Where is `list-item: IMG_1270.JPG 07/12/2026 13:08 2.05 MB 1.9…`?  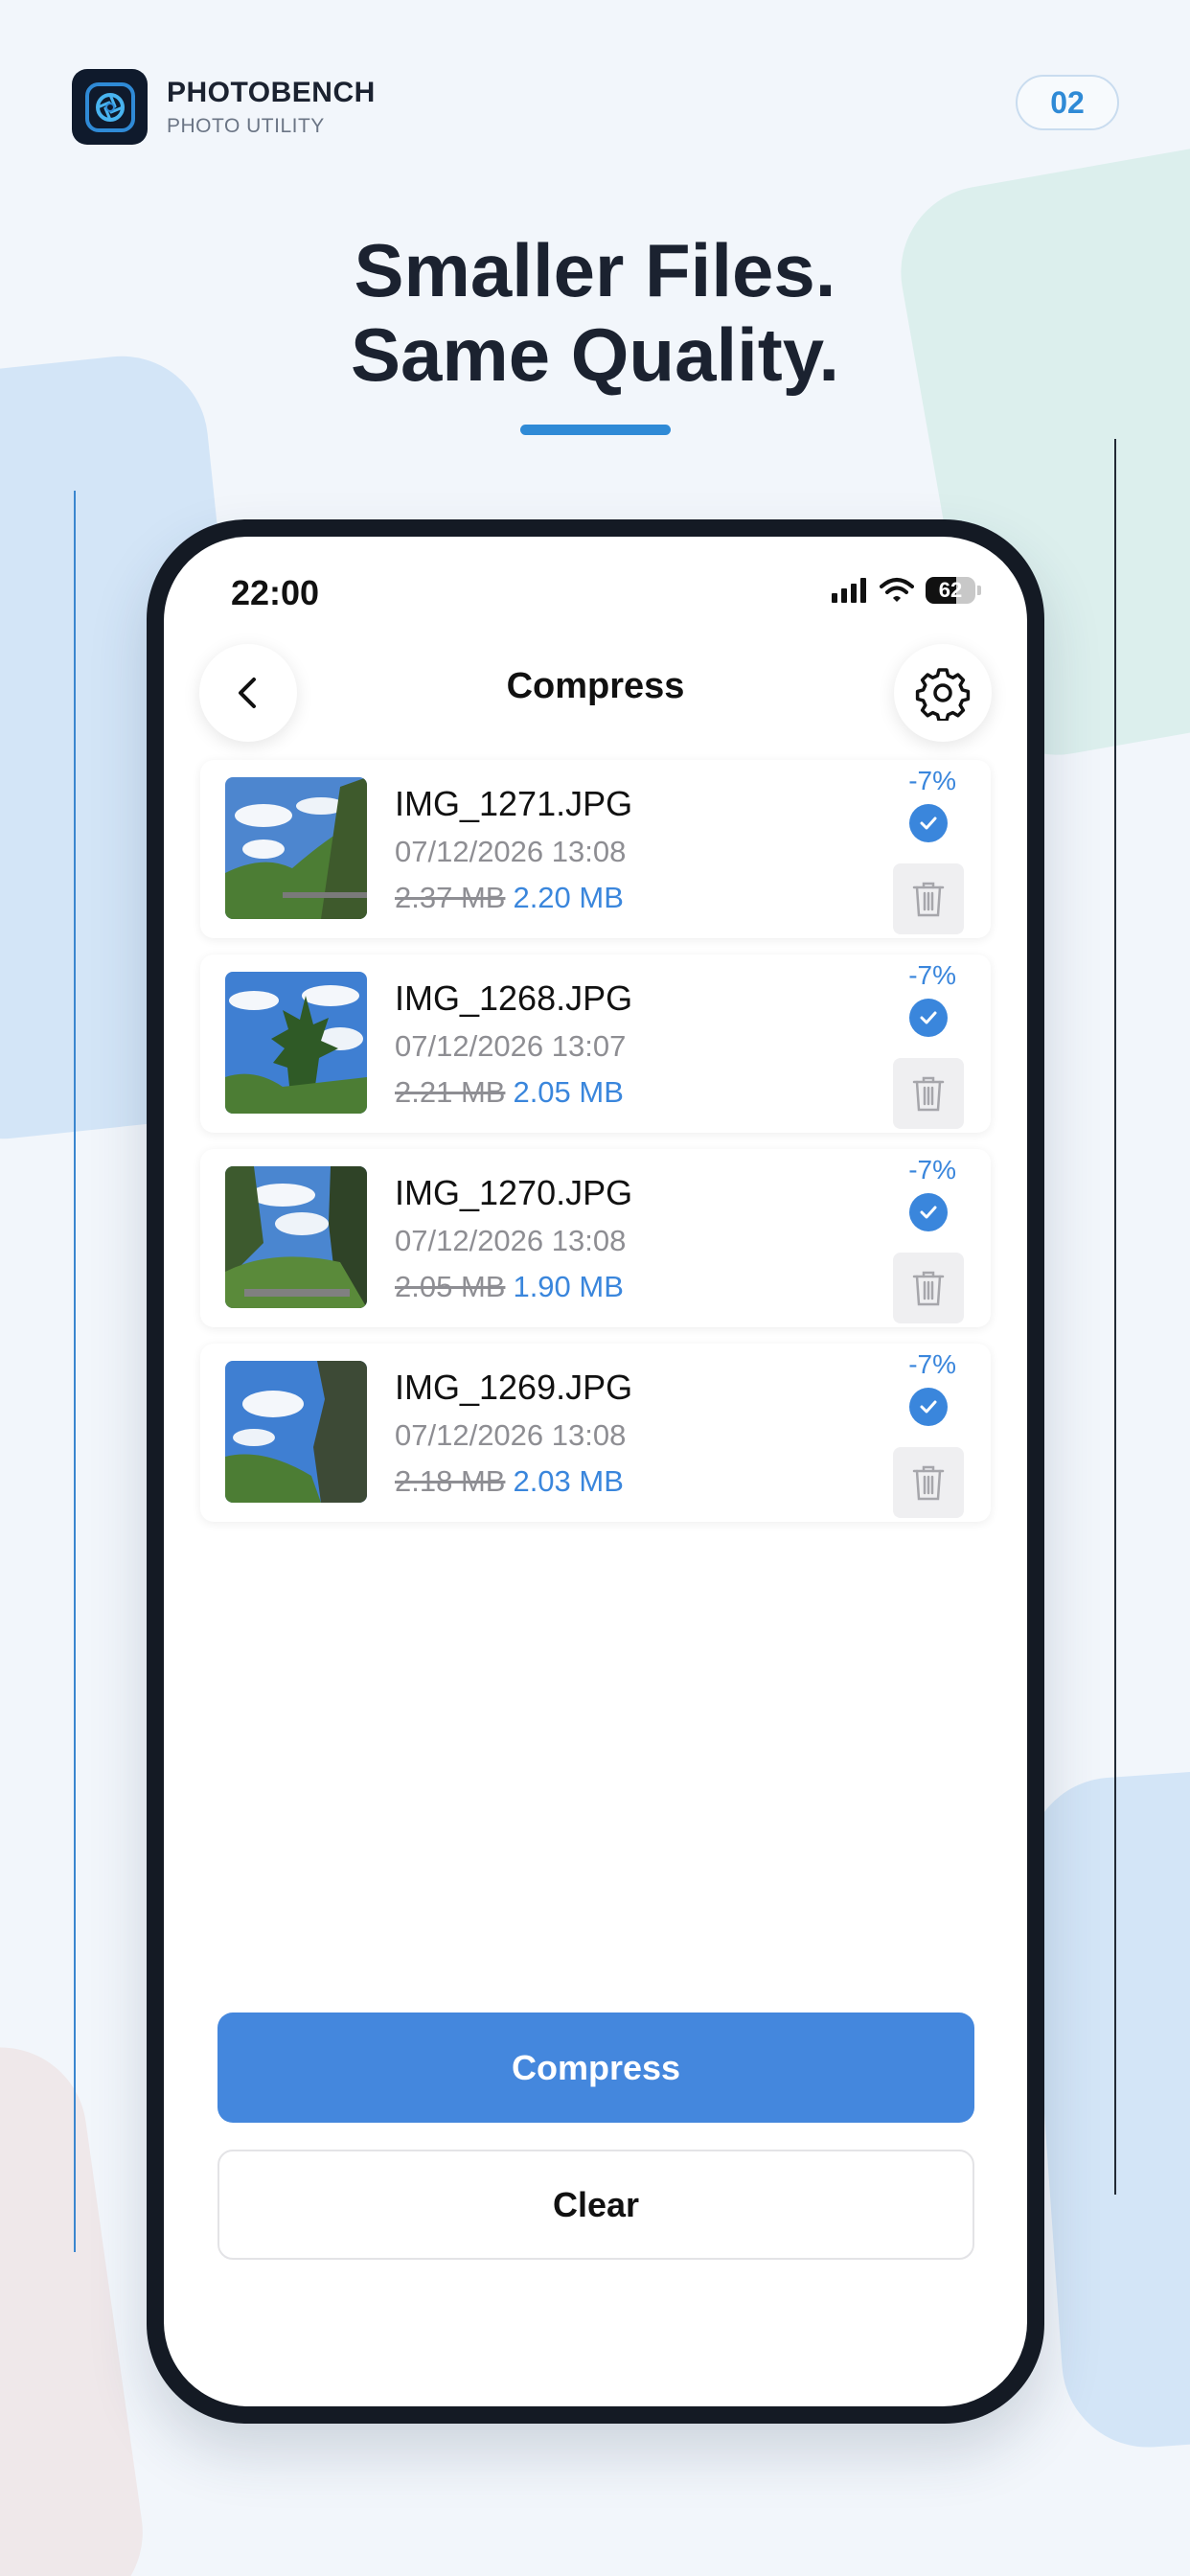
list-item: IMG_1270.JPG 07/12/2026 13:08 2.05 MB 1.9… is located at coordinates (595, 1238).